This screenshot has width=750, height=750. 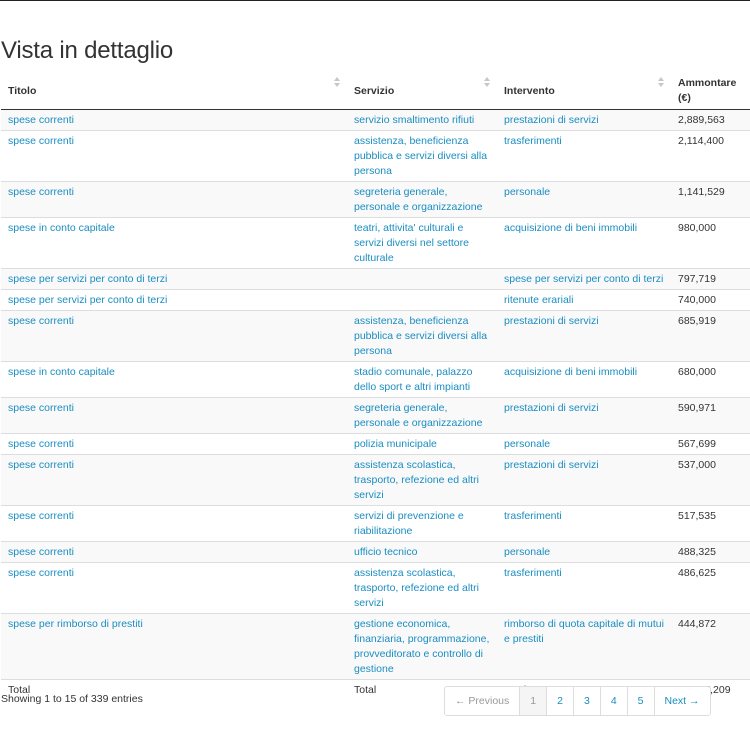 What do you see at coordinates (640, 701) in the screenshot?
I see `page-button-5: 5` at bounding box center [640, 701].